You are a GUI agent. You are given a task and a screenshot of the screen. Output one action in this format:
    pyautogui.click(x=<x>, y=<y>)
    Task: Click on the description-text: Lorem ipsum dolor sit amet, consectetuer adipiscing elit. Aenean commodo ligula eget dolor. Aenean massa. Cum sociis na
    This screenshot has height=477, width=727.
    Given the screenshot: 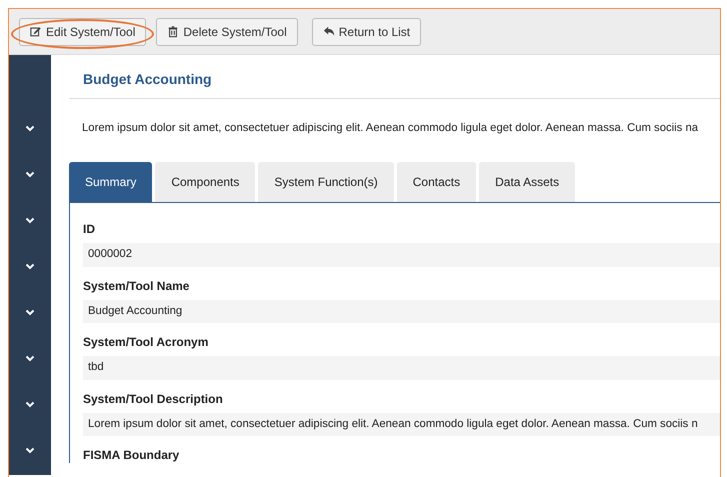 What is the action you would take?
    pyautogui.click(x=390, y=128)
    